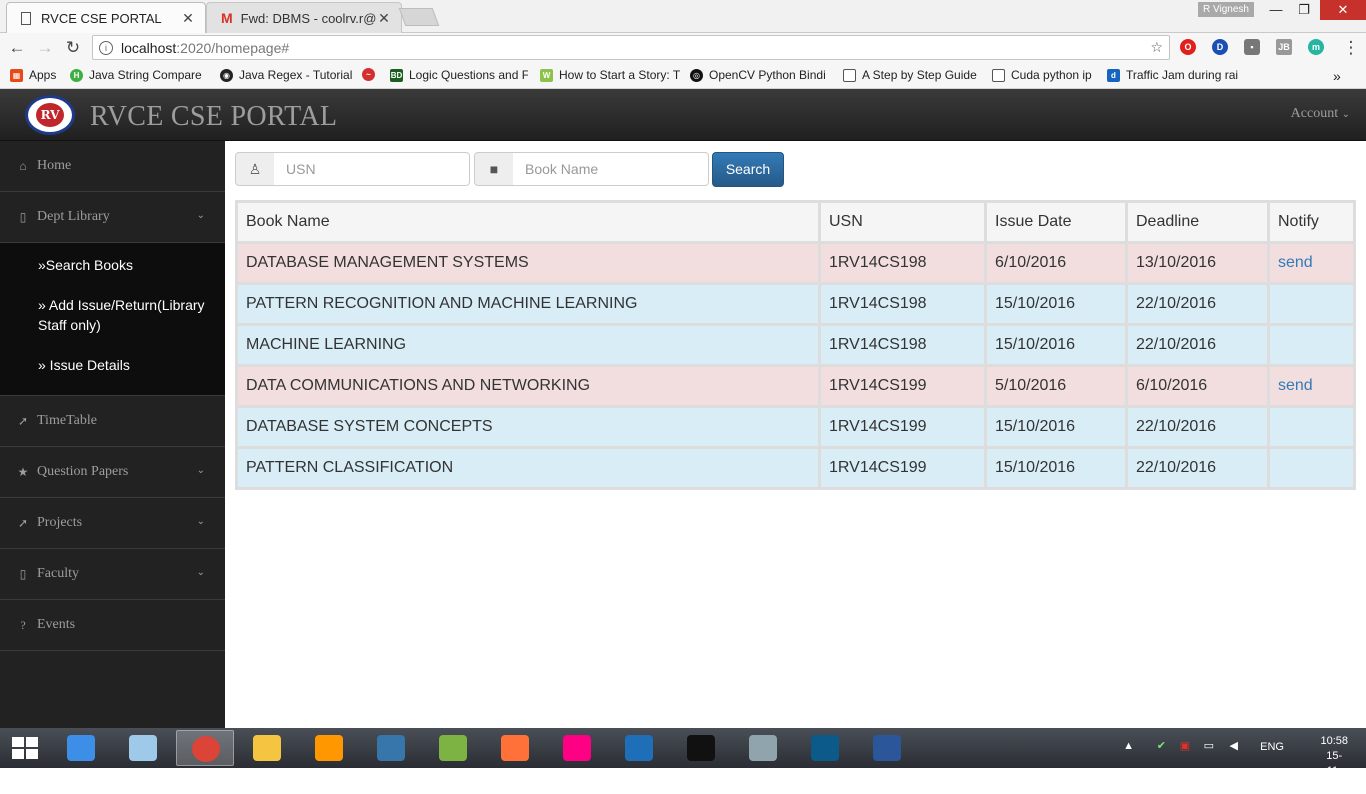 Image resolution: width=1366 pixels, height=794 pixels. Describe the element at coordinates (23, 420) in the screenshot. I see `send-icon: ➚` at that location.